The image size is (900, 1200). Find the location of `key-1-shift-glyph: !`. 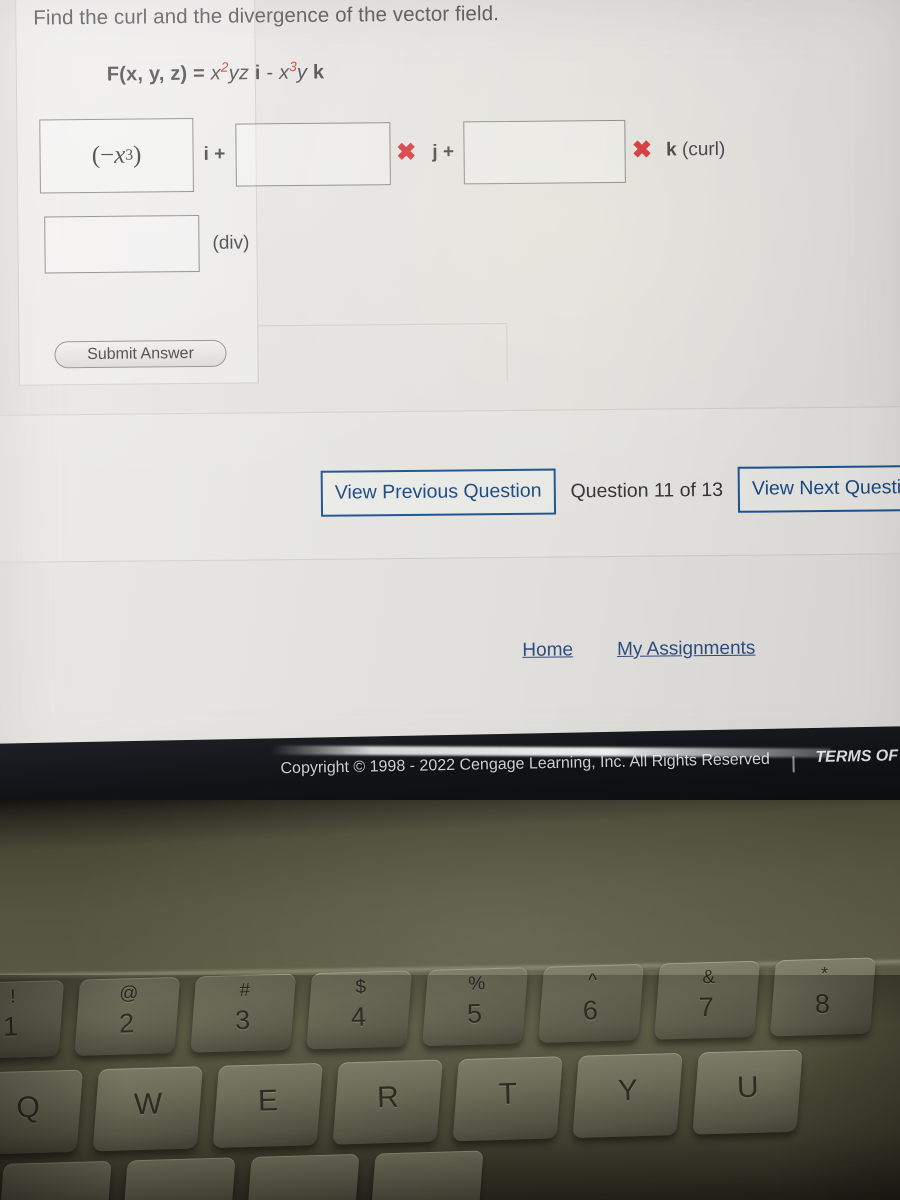

key-1-shift-glyph: ! is located at coordinates (13, 997).